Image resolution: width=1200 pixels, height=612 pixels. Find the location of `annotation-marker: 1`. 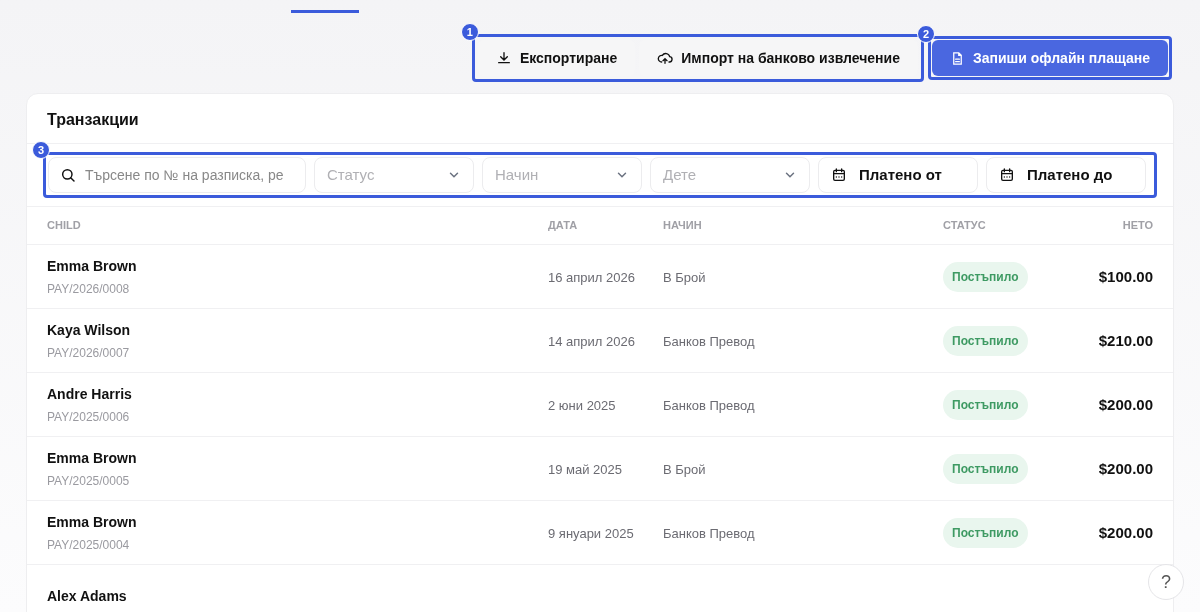

annotation-marker: 1 is located at coordinates (469, 32).